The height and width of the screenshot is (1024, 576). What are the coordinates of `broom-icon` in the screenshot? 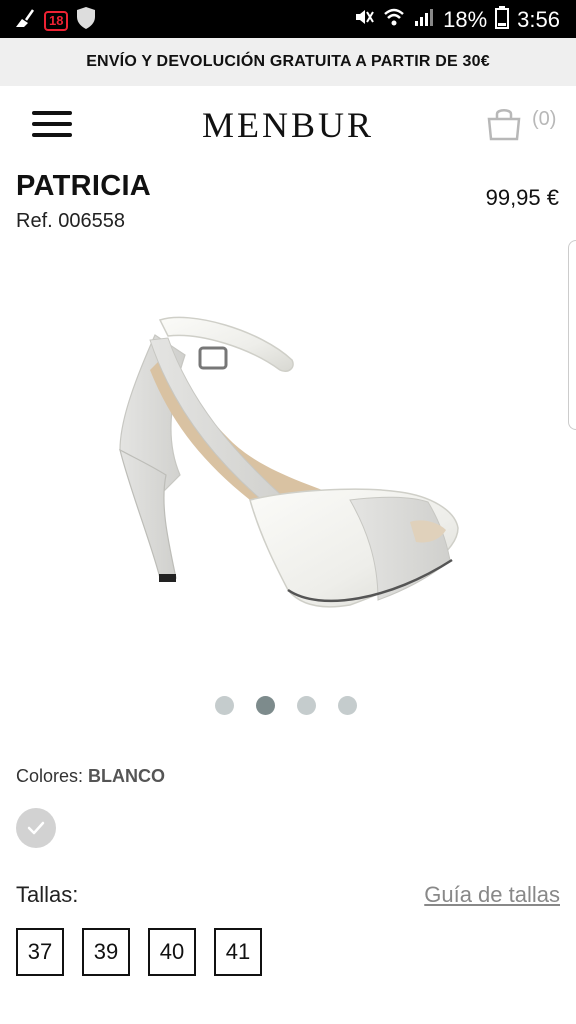 It's located at (25, 20).